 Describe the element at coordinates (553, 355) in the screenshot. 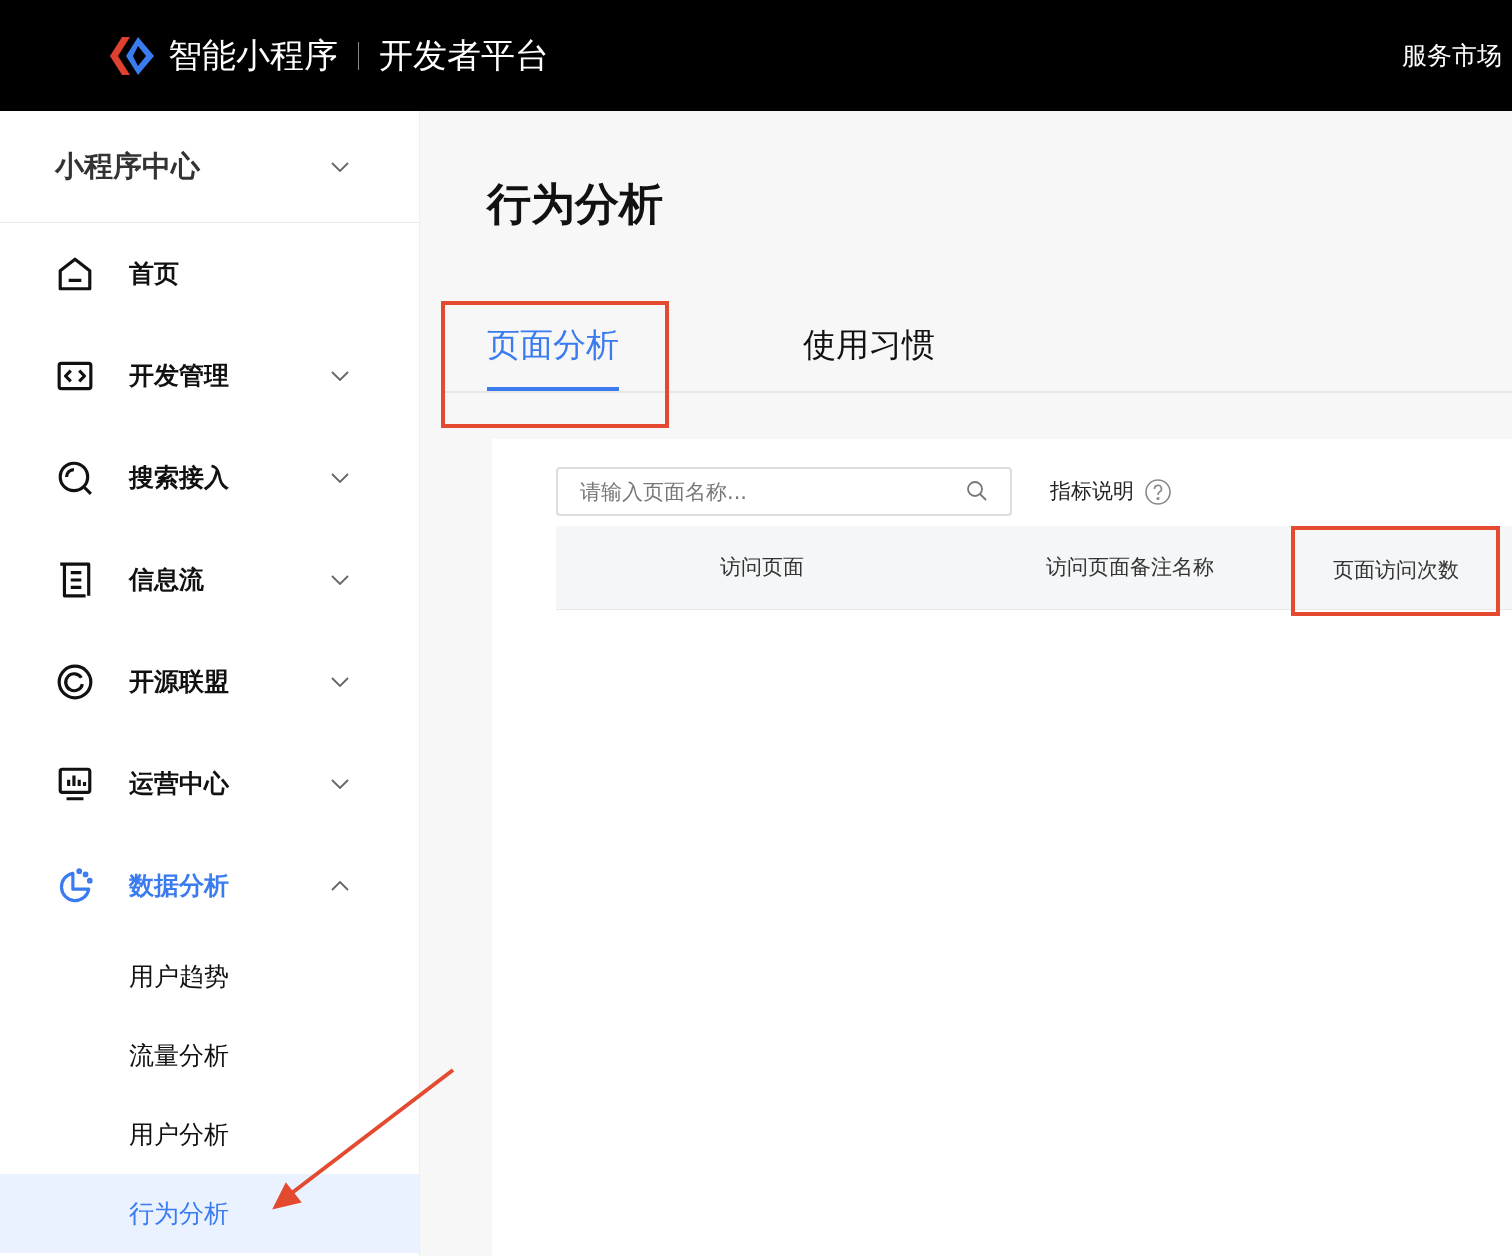

I see `tab: 页面分析` at that location.